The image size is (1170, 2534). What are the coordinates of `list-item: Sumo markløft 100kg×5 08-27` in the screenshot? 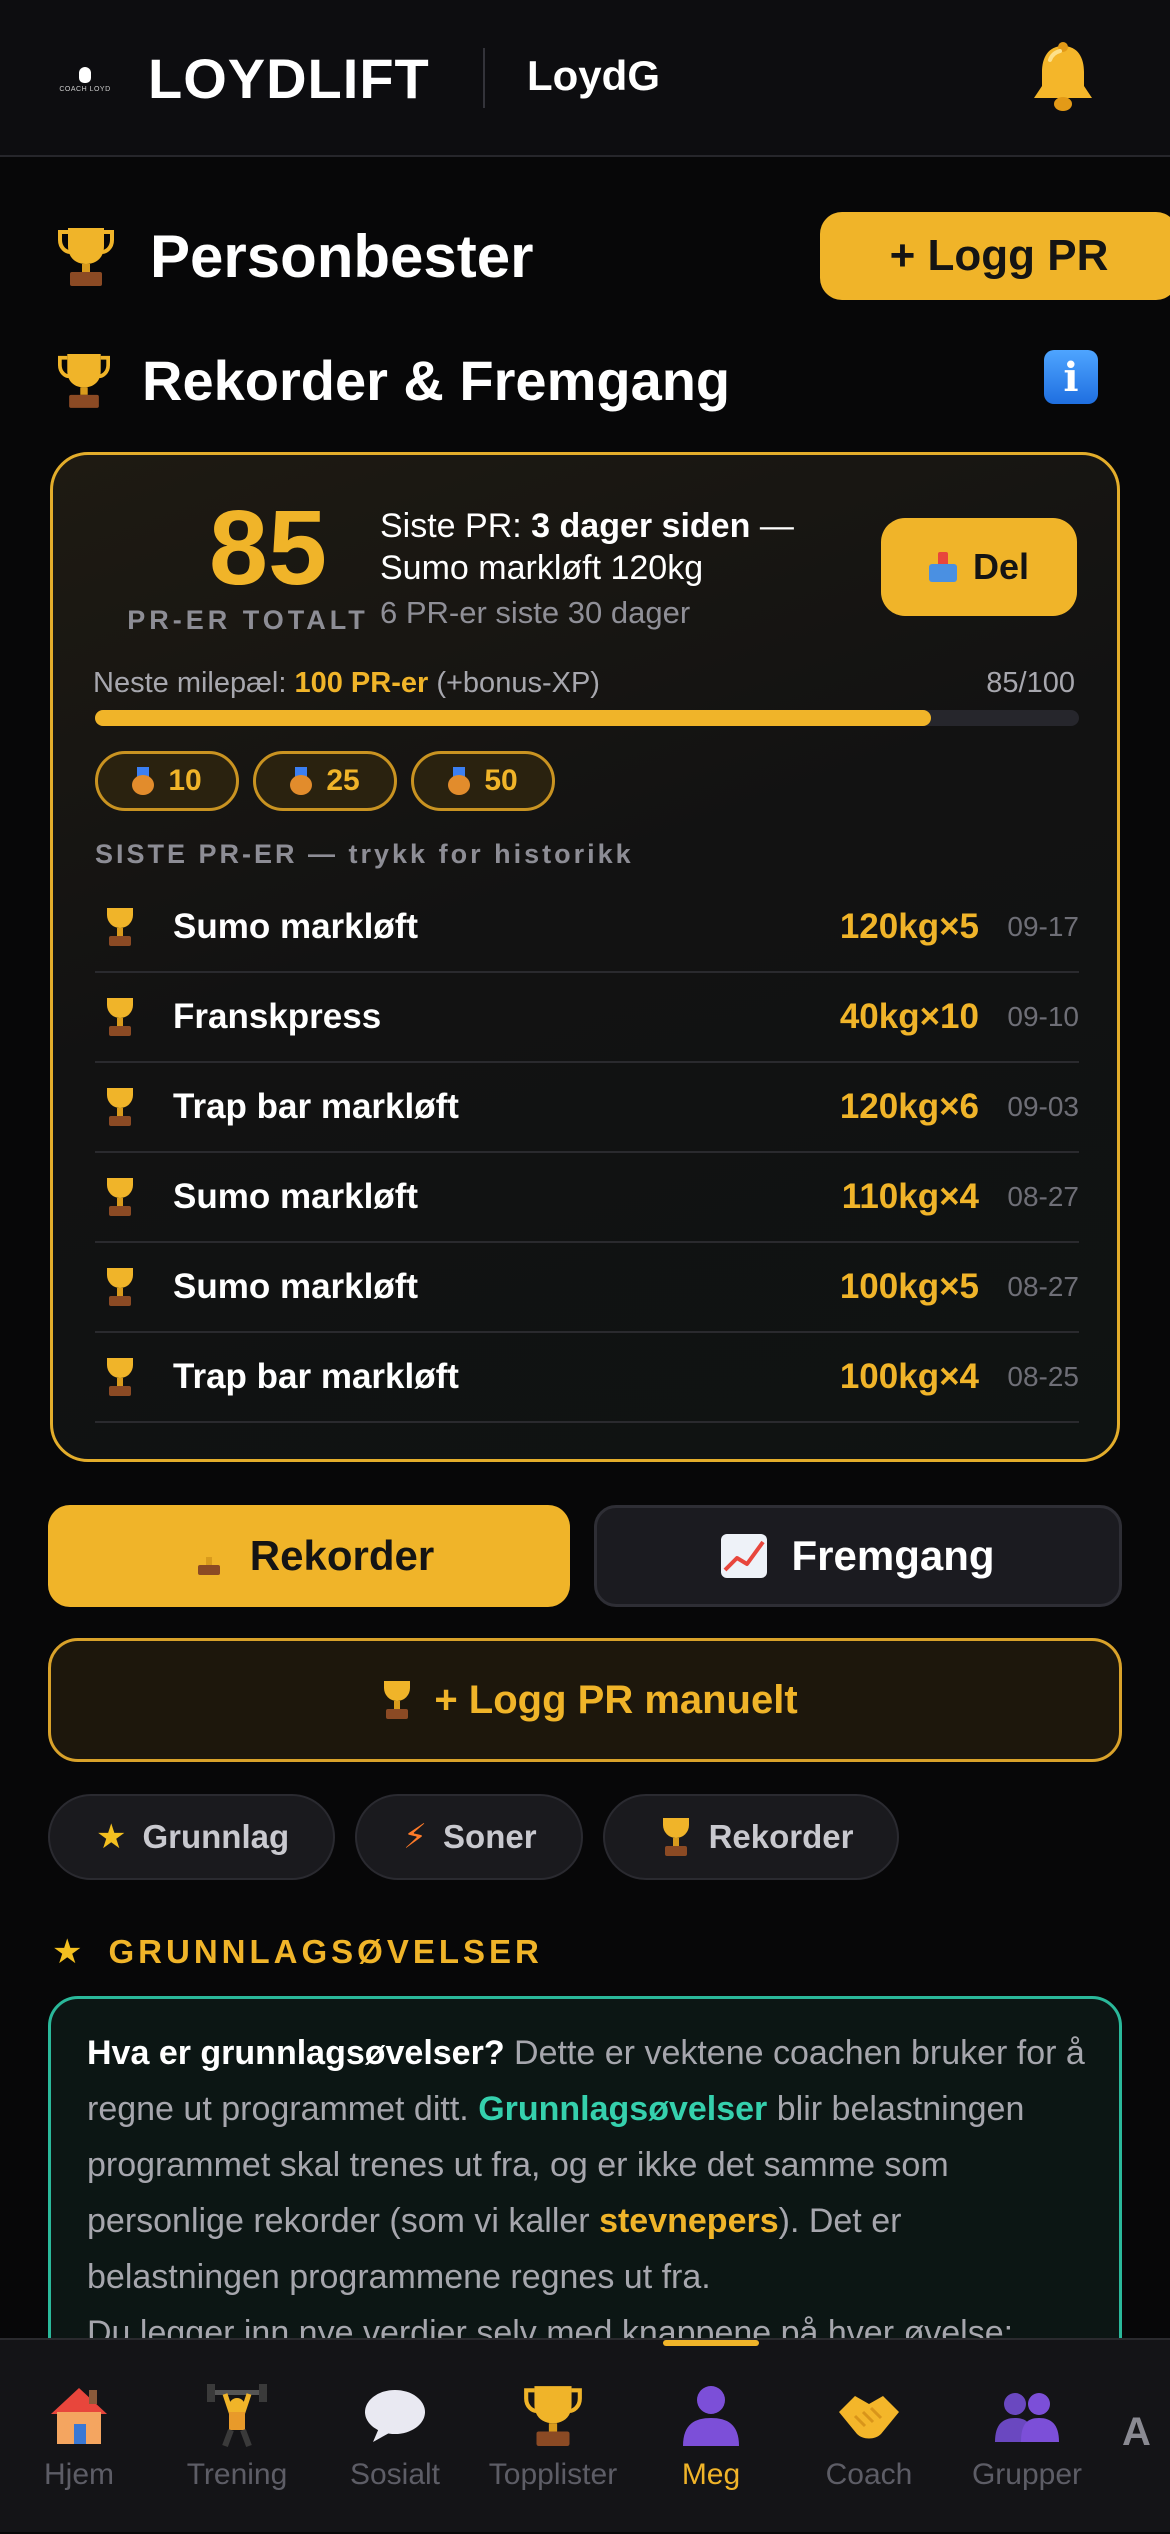 It's located at (587, 1288).